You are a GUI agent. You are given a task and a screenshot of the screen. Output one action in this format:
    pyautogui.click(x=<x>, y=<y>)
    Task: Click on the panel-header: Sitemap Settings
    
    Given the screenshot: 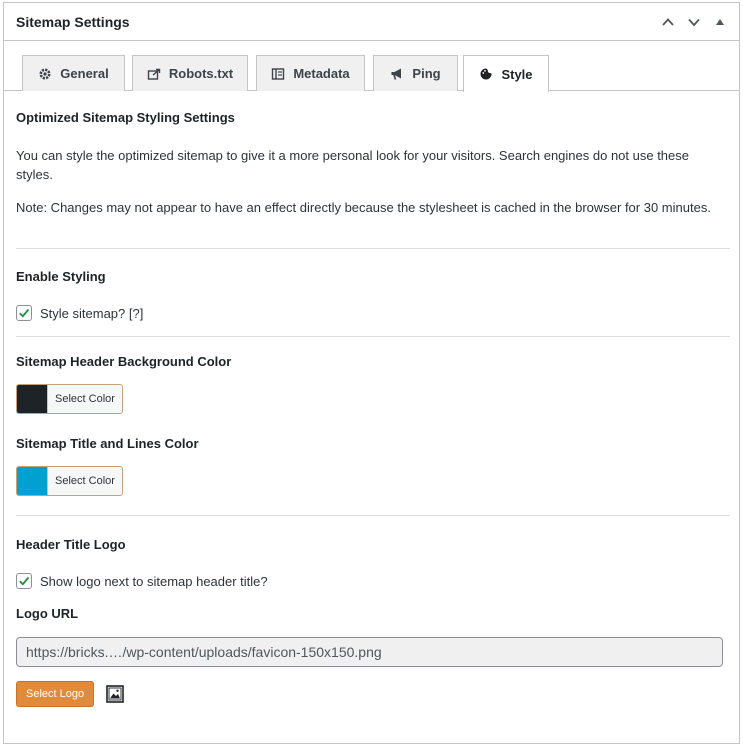 What is the action you would take?
    pyautogui.click(x=371, y=22)
    